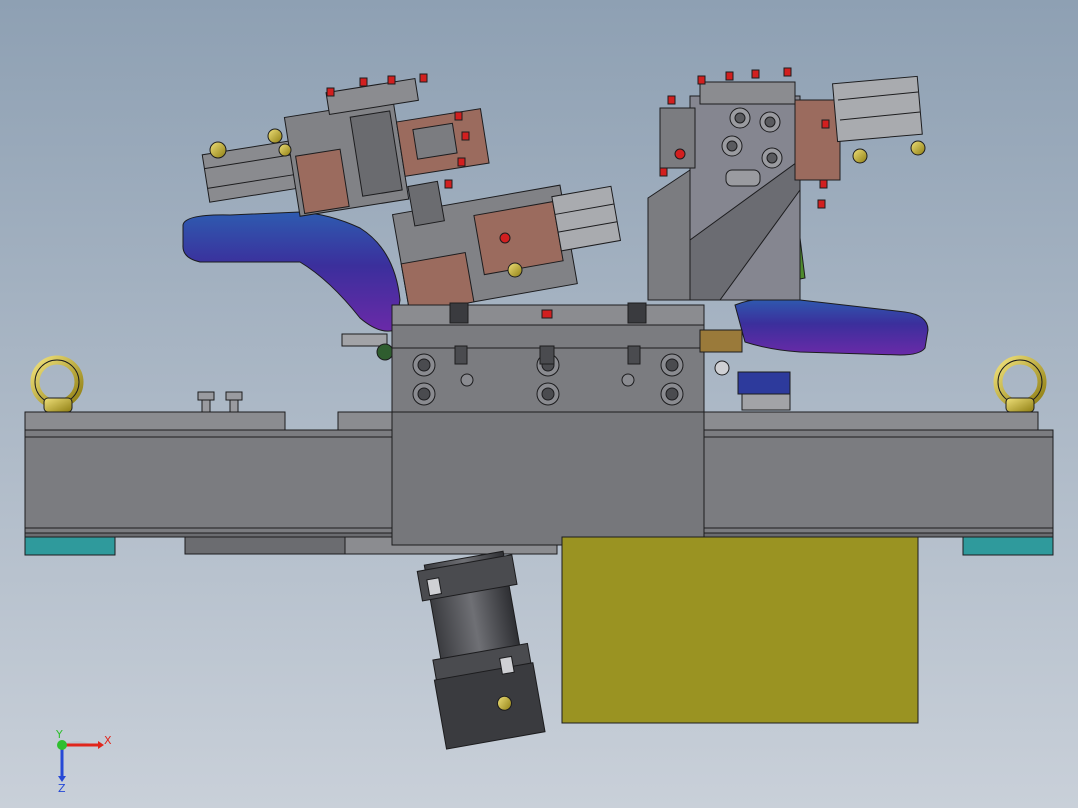 This screenshot has width=1078, height=808. Describe the element at coordinates (62, 745) in the screenshot. I see `triad-y-origin` at that location.